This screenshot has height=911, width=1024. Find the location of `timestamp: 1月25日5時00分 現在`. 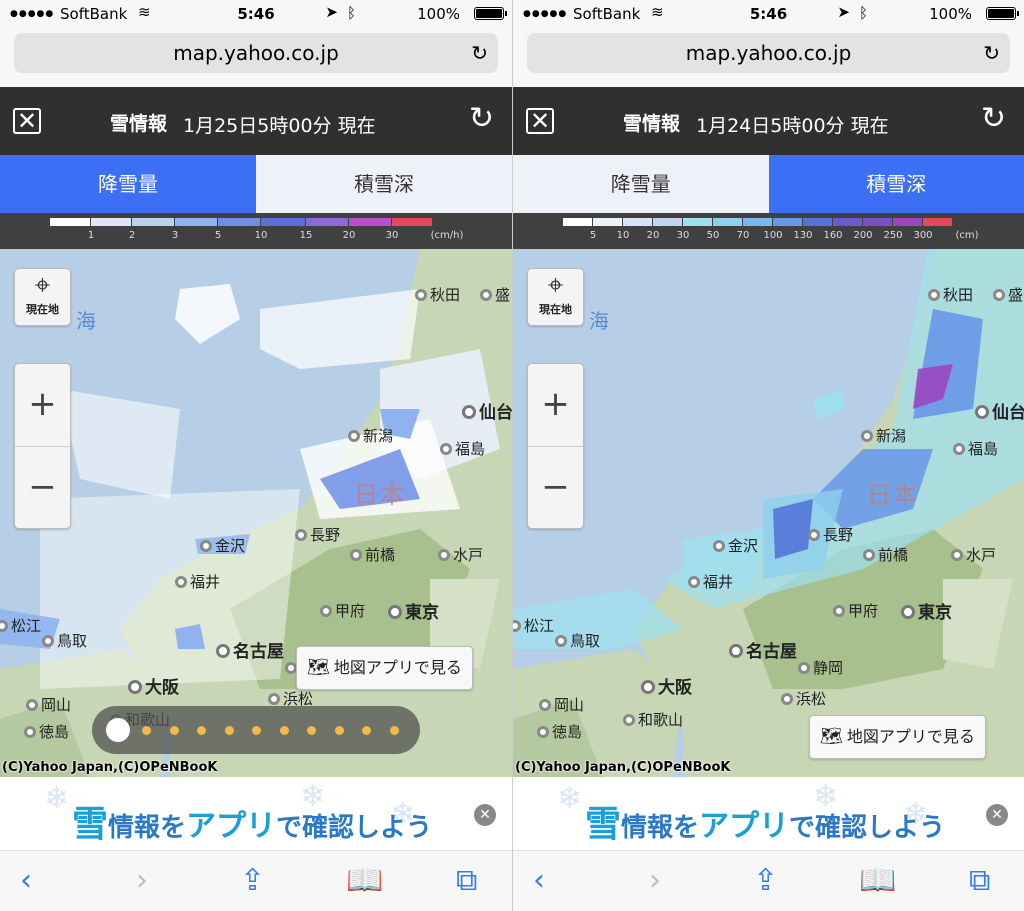

timestamp: 1月25日5時00分 現在 is located at coordinates (279, 126).